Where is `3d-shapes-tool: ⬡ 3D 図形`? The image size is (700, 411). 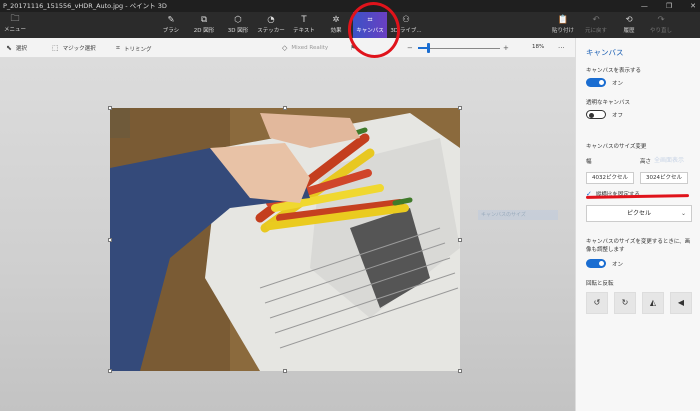
3d-shapes-tool: ⬡ 3D 図形 is located at coordinates (238, 24).